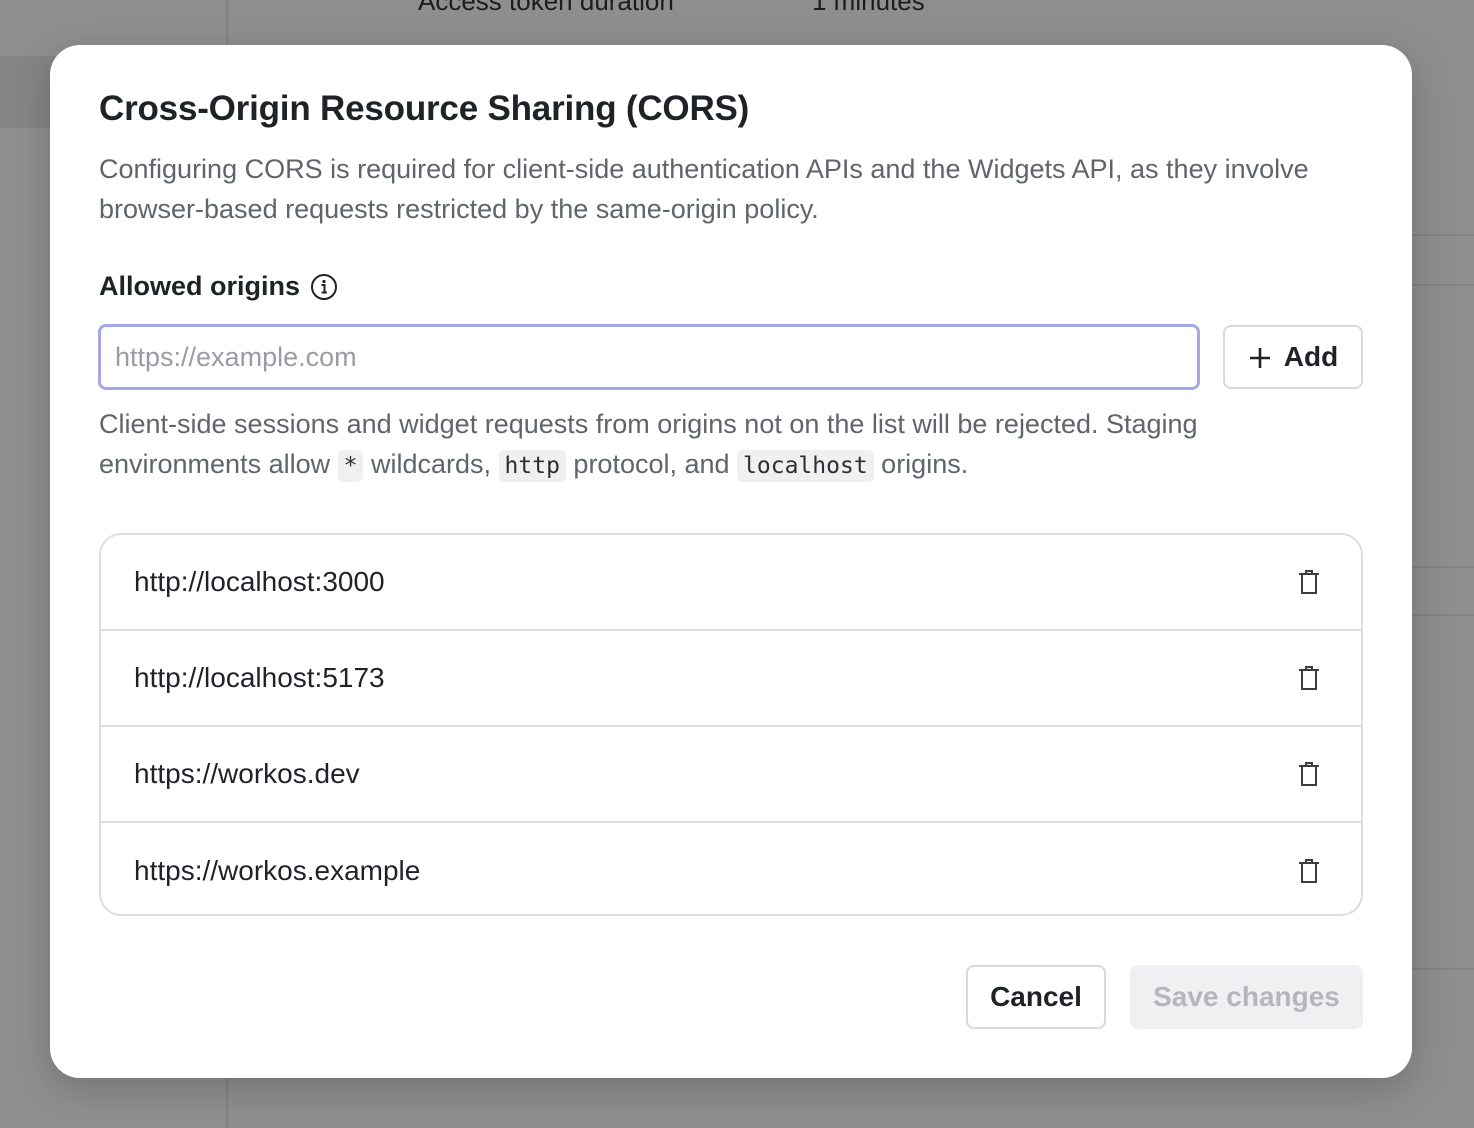  I want to click on help-text-part: origins., so click(921, 464).